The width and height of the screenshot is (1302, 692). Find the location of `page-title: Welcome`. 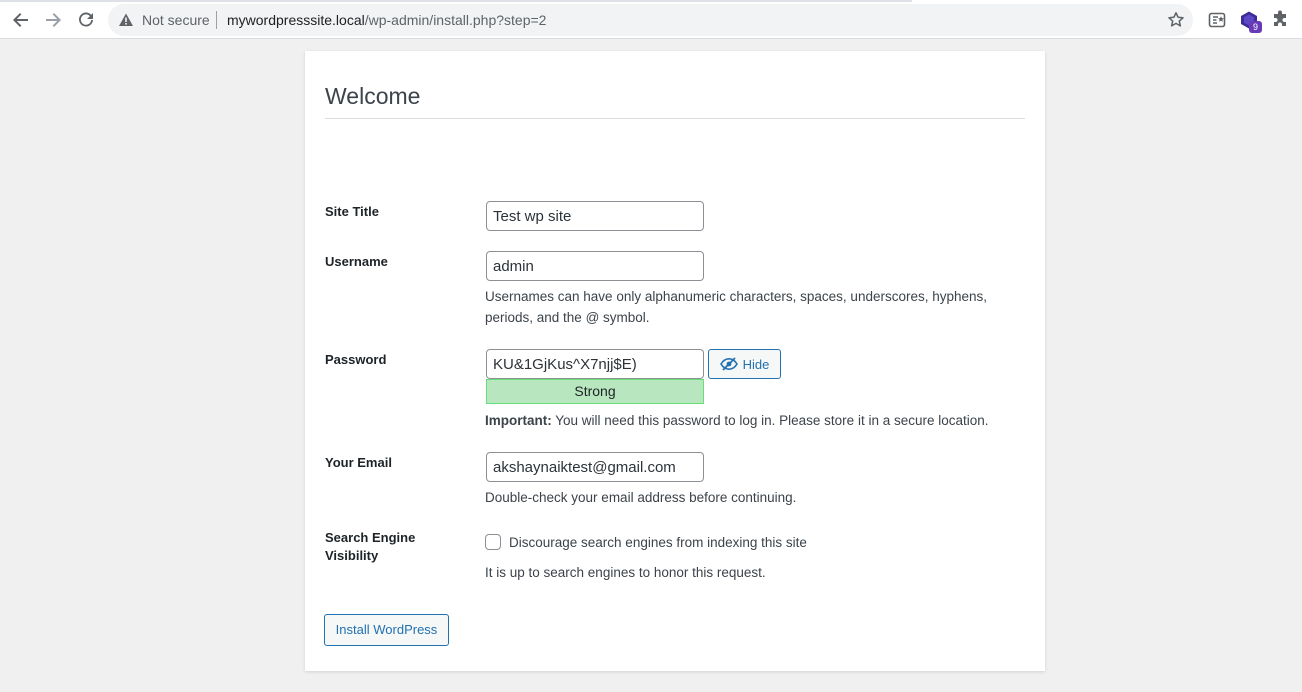

page-title: Welcome is located at coordinates (373, 96).